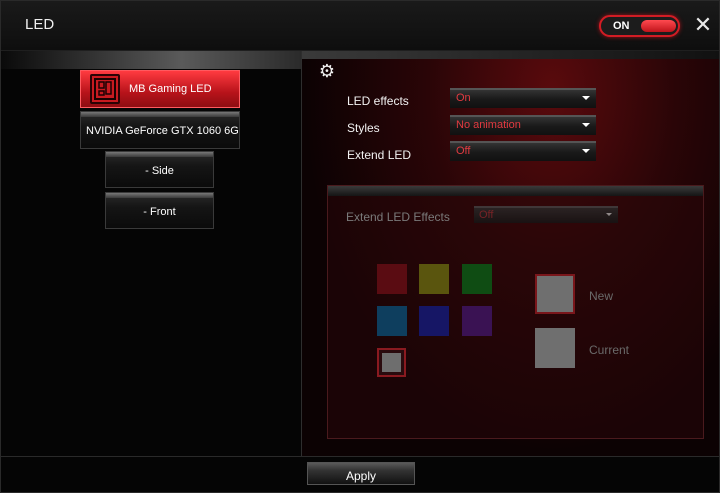 The width and height of the screenshot is (720, 493). Describe the element at coordinates (463, 151) in the screenshot. I see `extend-led-value: Off` at that location.